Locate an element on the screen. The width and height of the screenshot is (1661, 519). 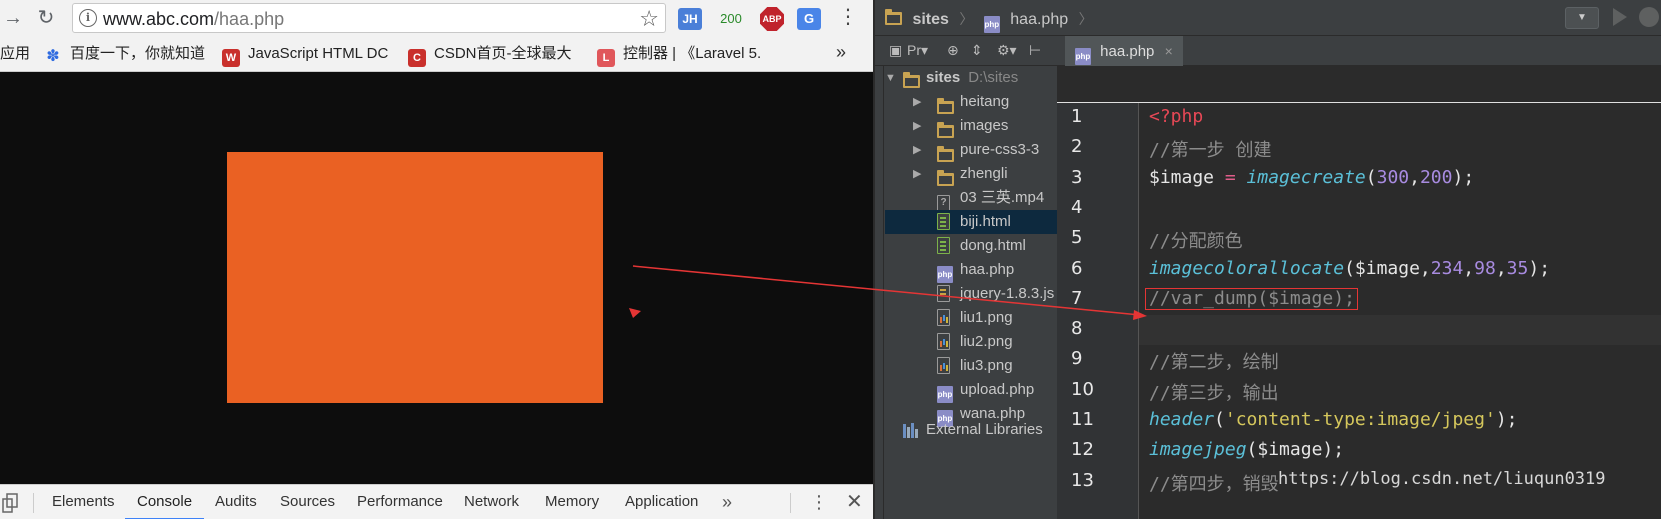
code-line: imagejpeg($image); is located at coordinates (1246, 449).